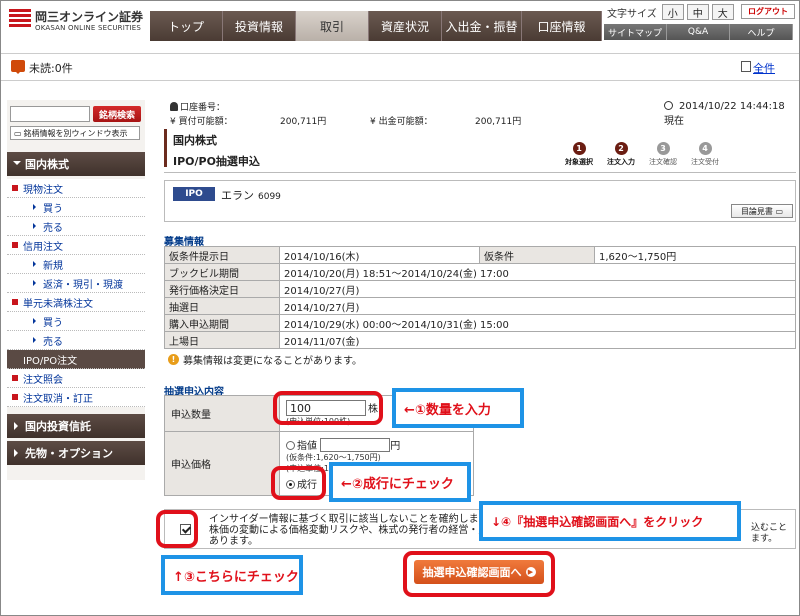  I want to click on sidebar-item-hensai: 返済・現引・現渡, so click(76, 283).